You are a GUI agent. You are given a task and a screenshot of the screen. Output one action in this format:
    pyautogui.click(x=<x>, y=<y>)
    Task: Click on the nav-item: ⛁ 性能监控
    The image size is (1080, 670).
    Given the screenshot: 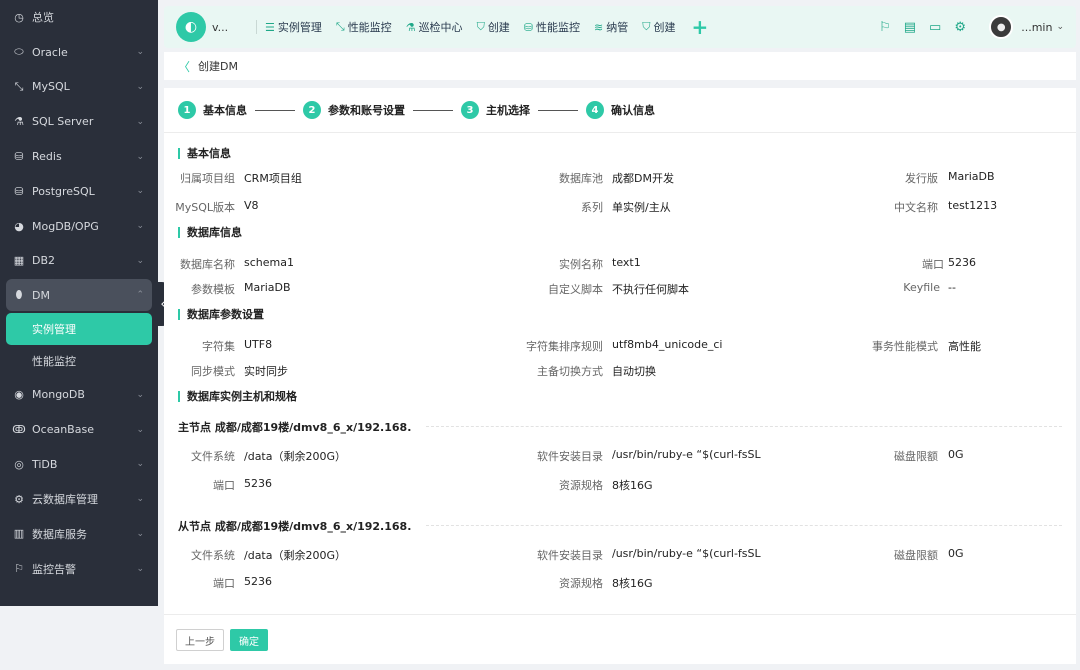 What is the action you would take?
    pyautogui.click(x=552, y=27)
    